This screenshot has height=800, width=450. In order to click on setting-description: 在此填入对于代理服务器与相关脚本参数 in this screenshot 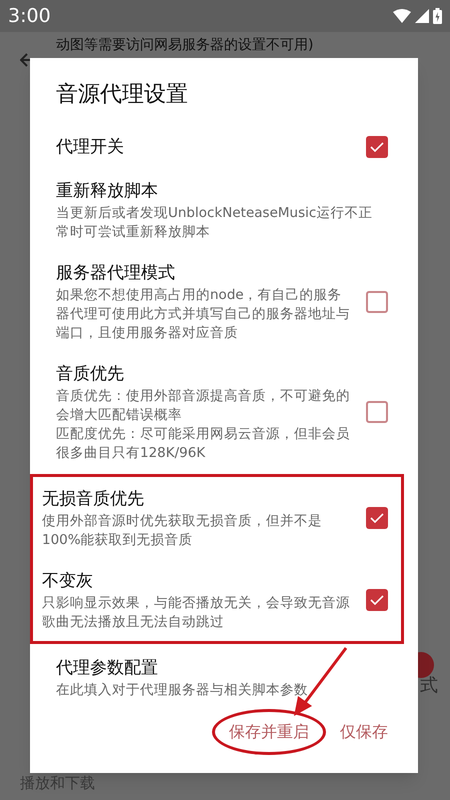, I will do `click(182, 690)`.